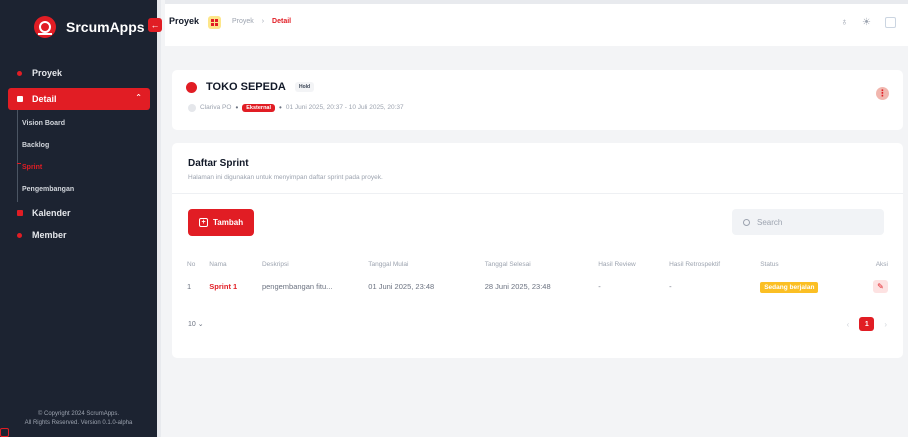  Describe the element at coordinates (79, 73) in the screenshot. I see `sidebar-item-proyek: Proyek` at that location.